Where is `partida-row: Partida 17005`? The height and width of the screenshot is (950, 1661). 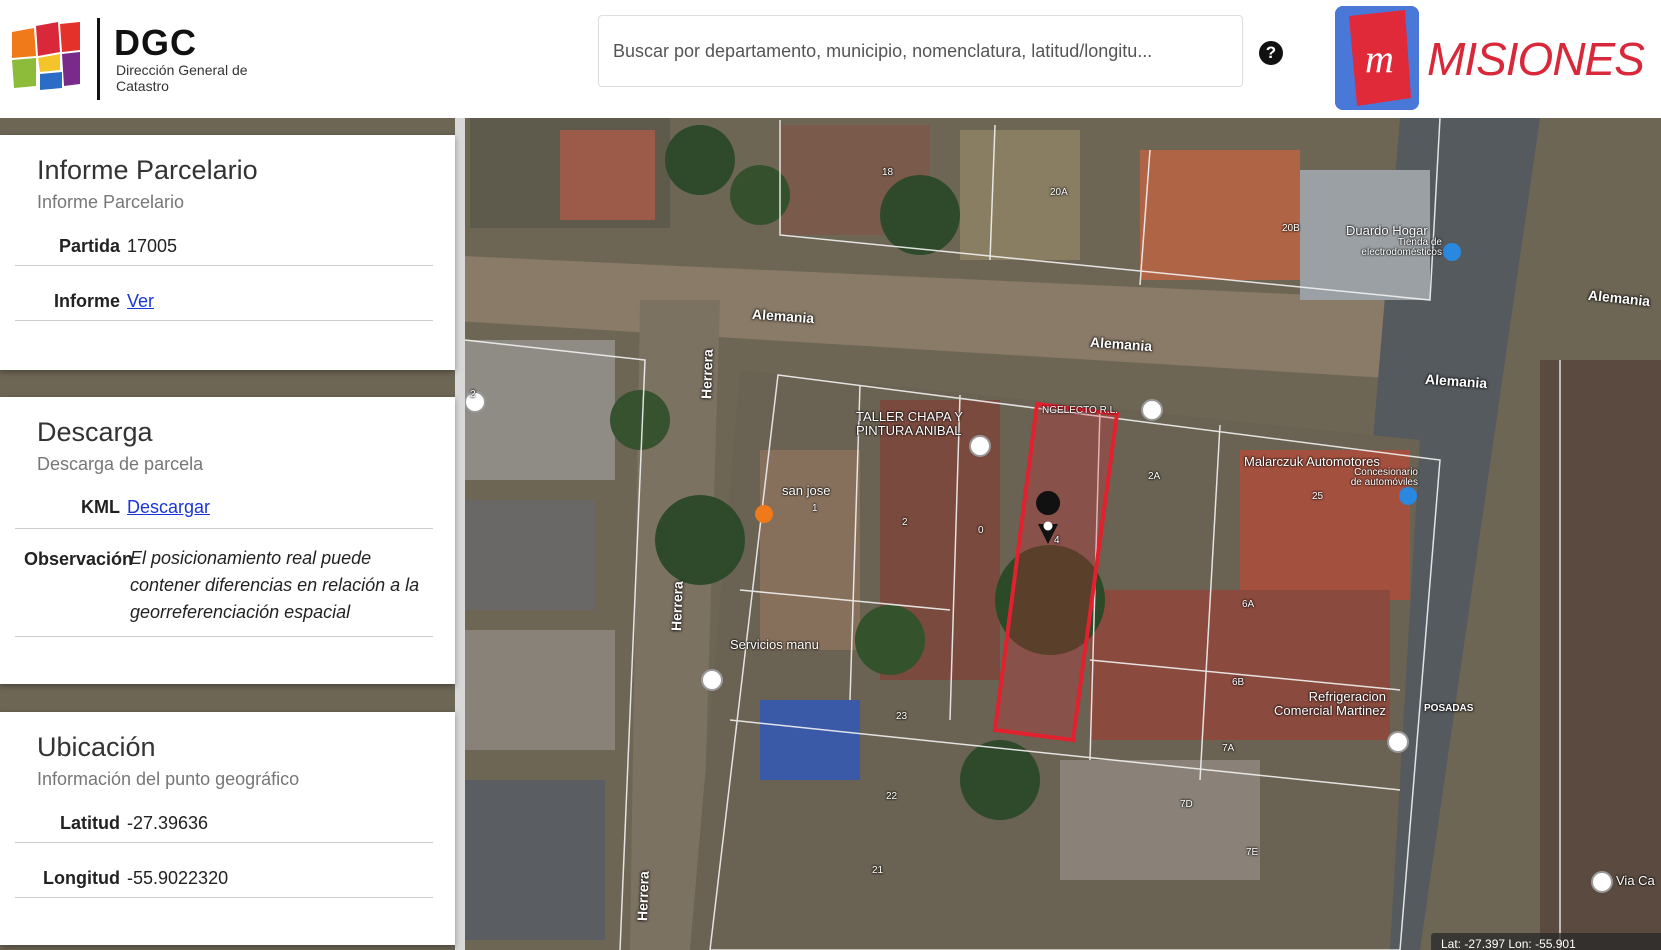 partida-row: Partida 17005 is located at coordinates (224, 248).